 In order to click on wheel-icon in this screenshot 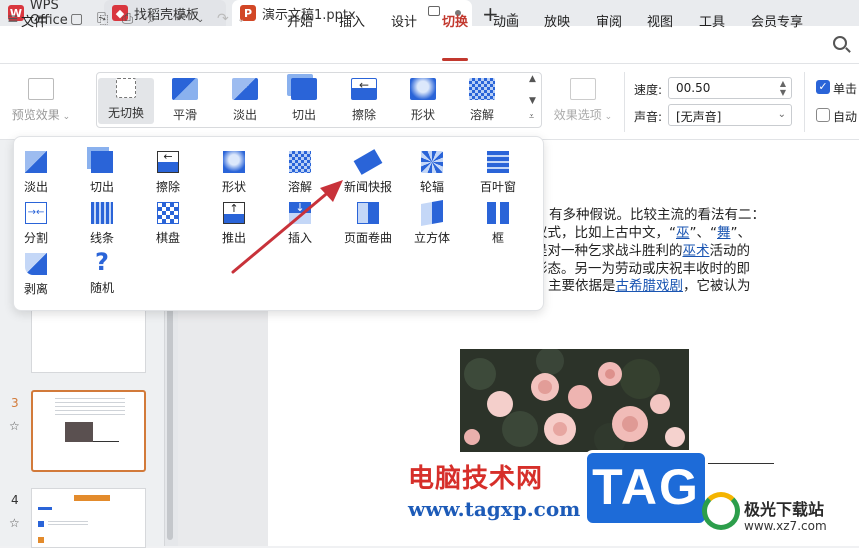, I will do `click(432, 162)`.